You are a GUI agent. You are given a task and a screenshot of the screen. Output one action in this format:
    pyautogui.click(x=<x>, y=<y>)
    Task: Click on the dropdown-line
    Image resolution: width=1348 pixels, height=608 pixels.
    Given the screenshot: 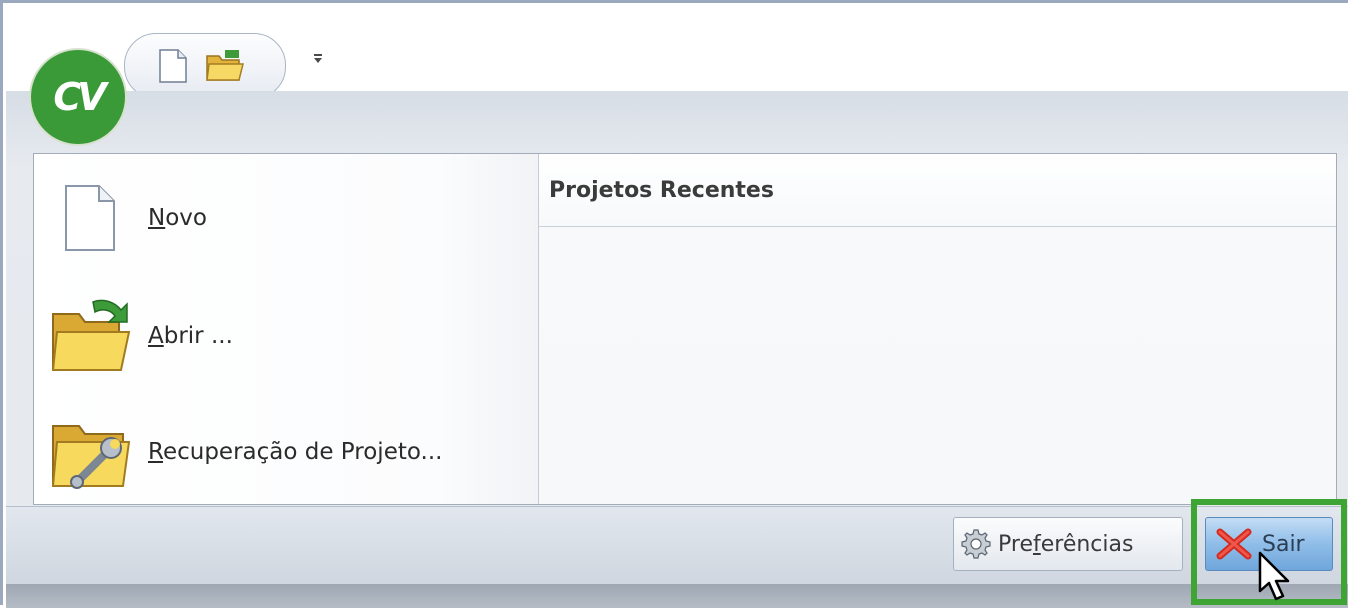 What is the action you would take?
    pyautogui.click(x=318, y=55)
    